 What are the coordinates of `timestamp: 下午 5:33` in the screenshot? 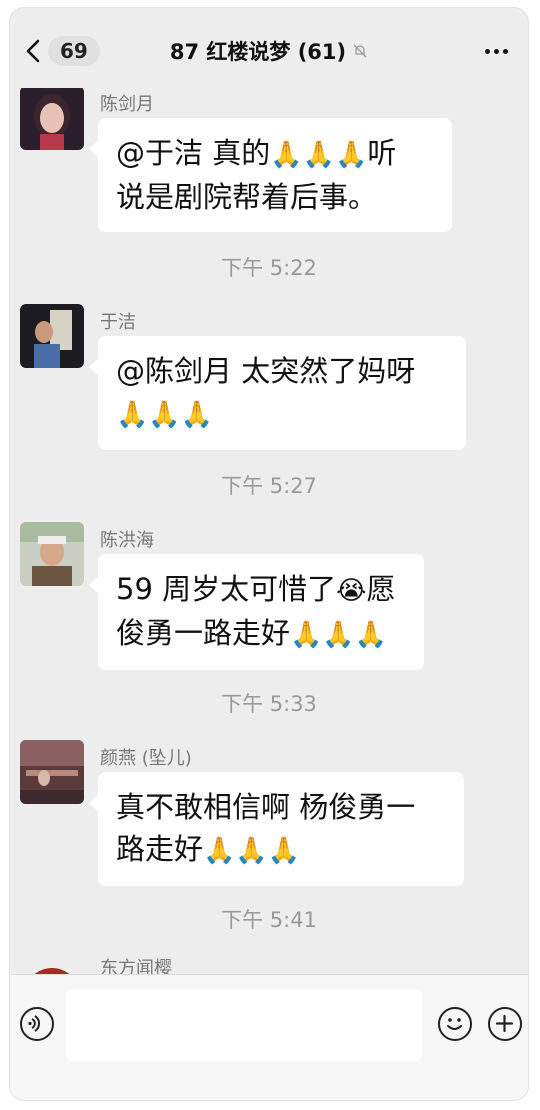 It's located at (269, 704).